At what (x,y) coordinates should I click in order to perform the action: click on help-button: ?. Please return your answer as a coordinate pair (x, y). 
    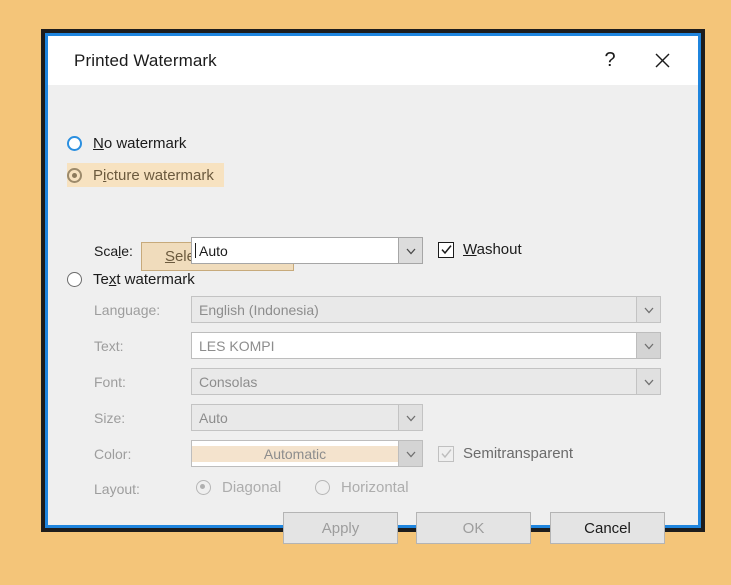
    Looking at the image, I should click on (610, 61).